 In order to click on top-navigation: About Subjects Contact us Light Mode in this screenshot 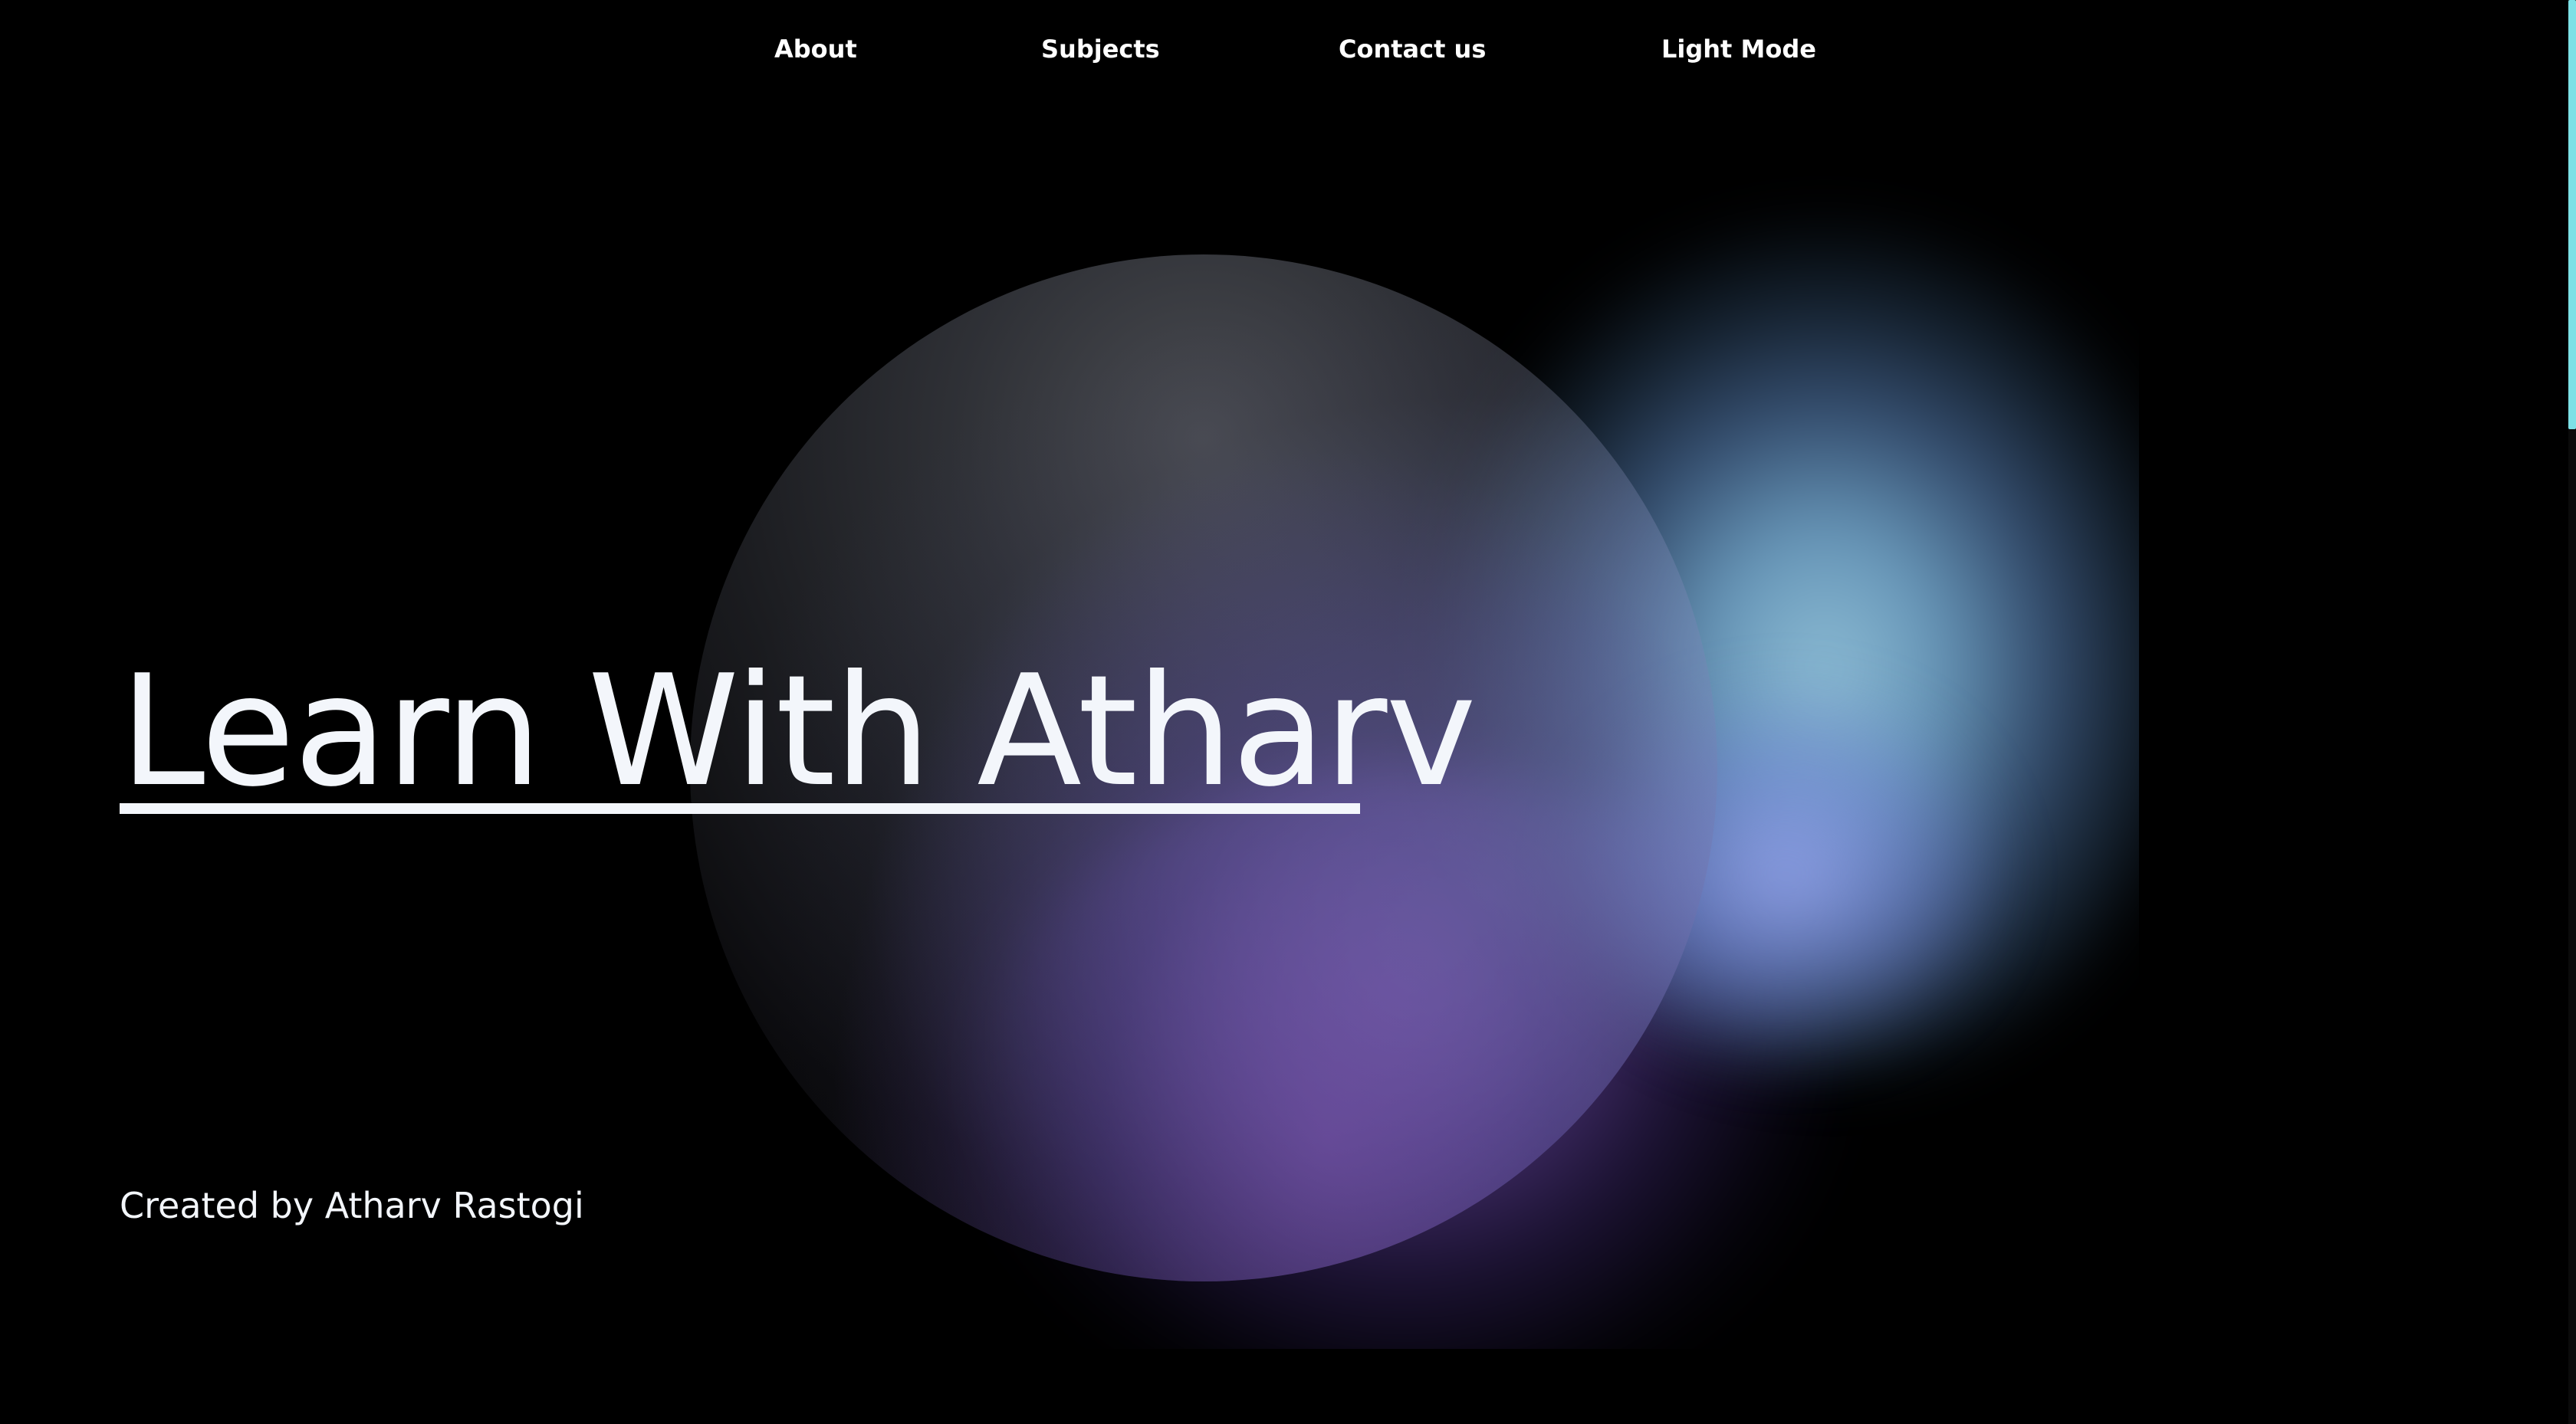, I will do `click(1284, 50)`.